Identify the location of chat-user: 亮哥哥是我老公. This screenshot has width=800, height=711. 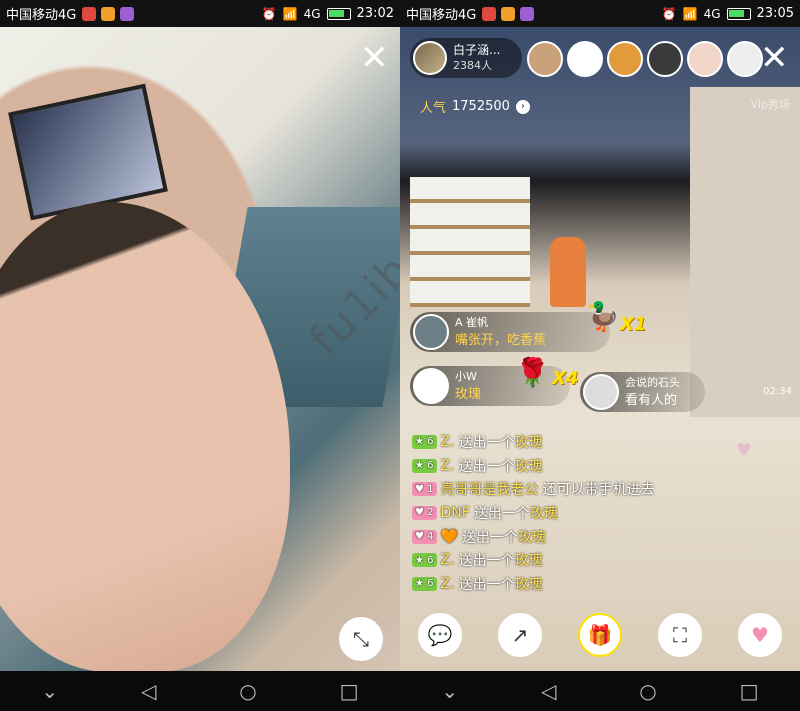
(490, 489).